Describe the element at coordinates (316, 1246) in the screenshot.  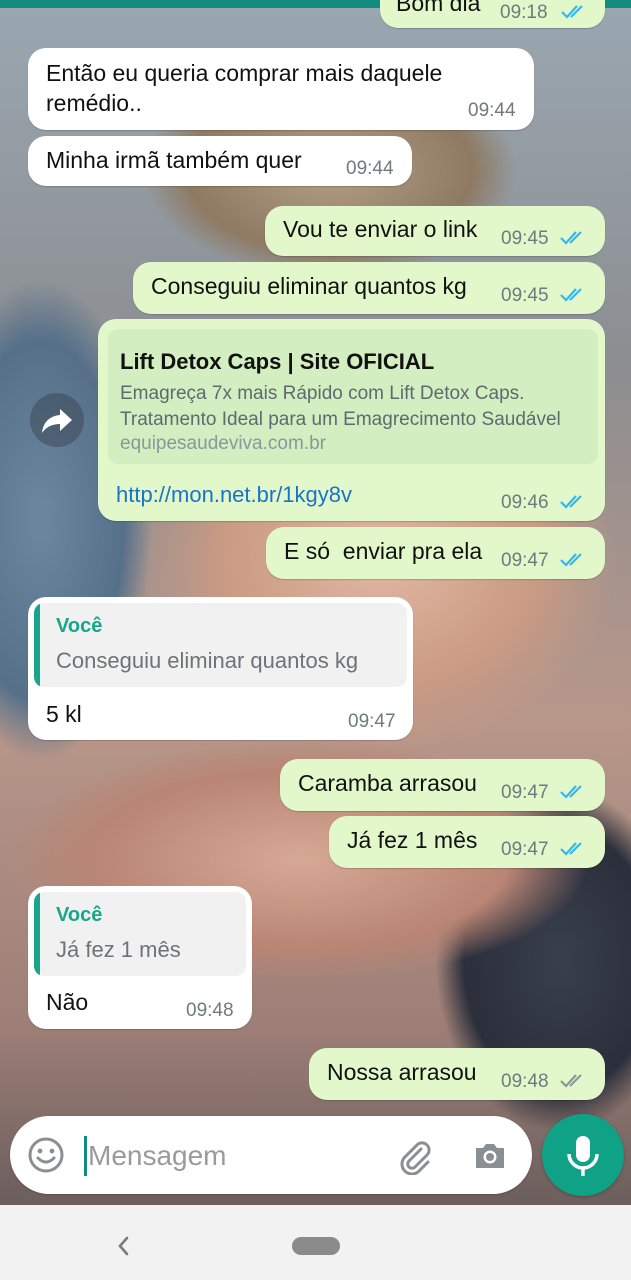
I see `home-pill-icon` at that location.